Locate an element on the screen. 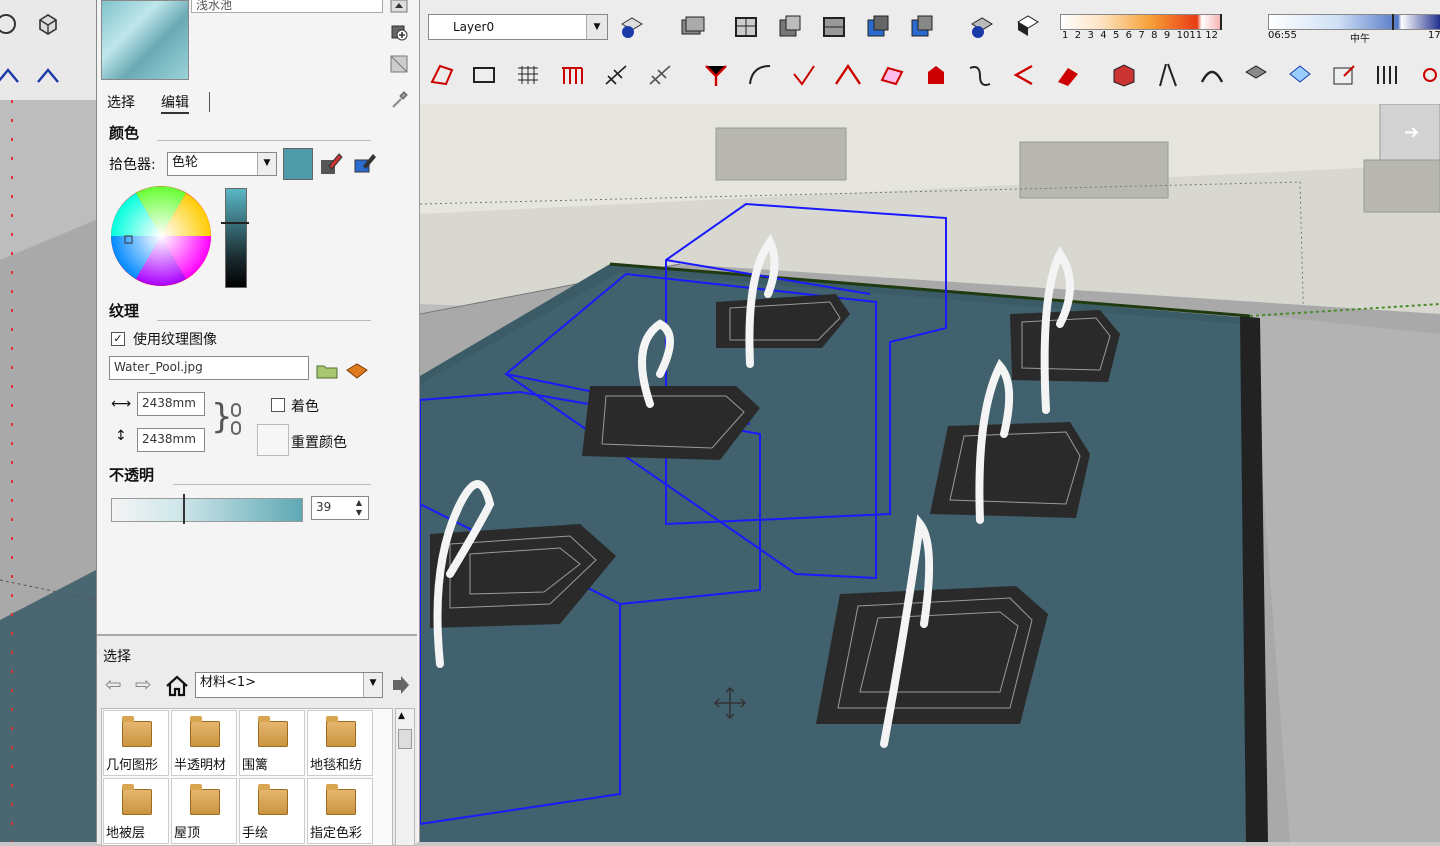 The width and height of the screenshot is (1440, 846). match-color-screen-icon is located at coordinates (365, 164).